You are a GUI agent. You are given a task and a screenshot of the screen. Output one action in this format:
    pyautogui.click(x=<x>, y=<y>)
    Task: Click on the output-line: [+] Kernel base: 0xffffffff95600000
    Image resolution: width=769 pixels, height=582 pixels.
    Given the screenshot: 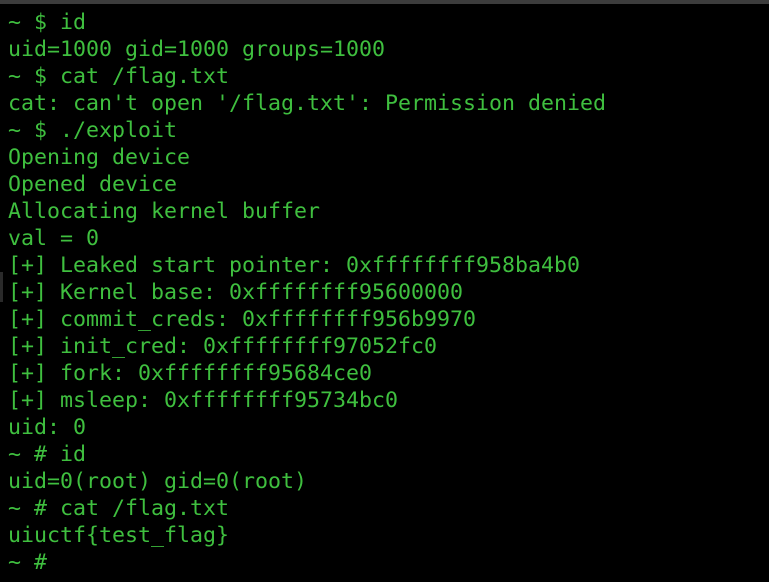 What is the action you would take?
    pyautogui.click(x=236, y=292)
    